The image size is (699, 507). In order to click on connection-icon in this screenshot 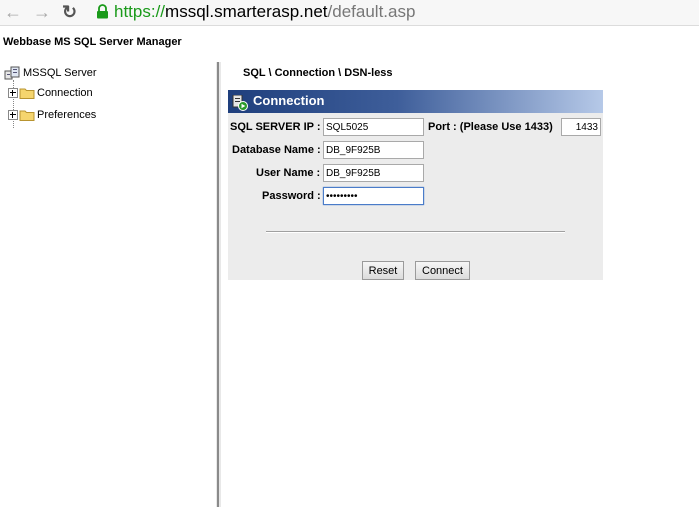, I will do `click(240, 103)`.